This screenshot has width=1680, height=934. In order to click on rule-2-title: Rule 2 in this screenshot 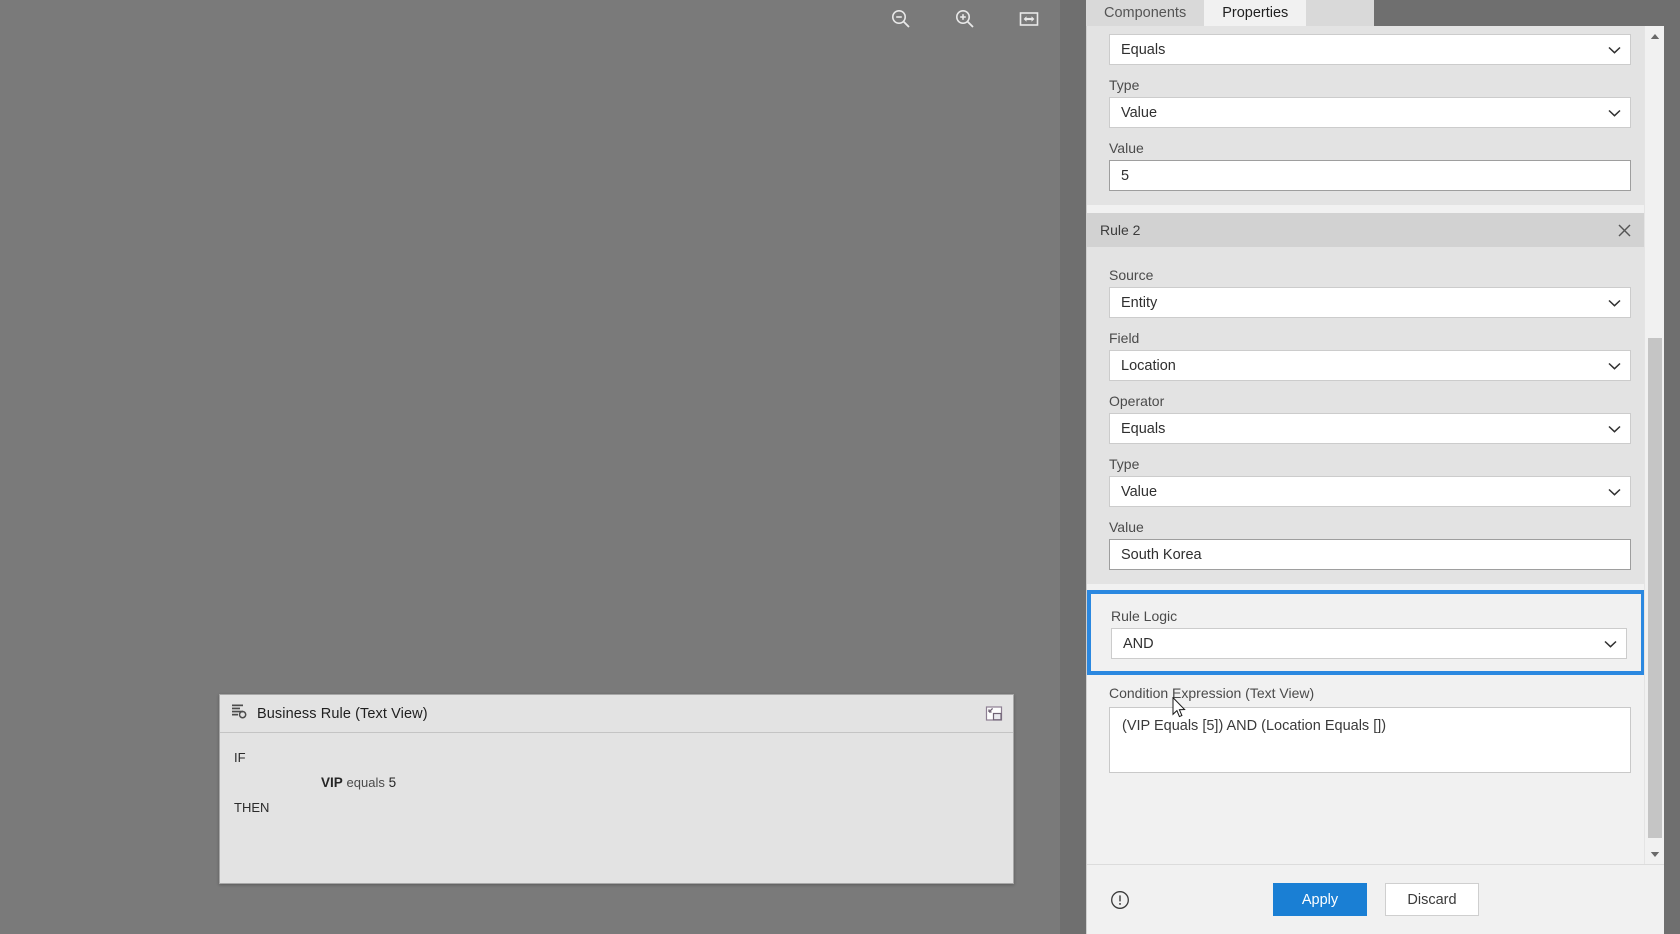, I will do `click(1120, 230)`.